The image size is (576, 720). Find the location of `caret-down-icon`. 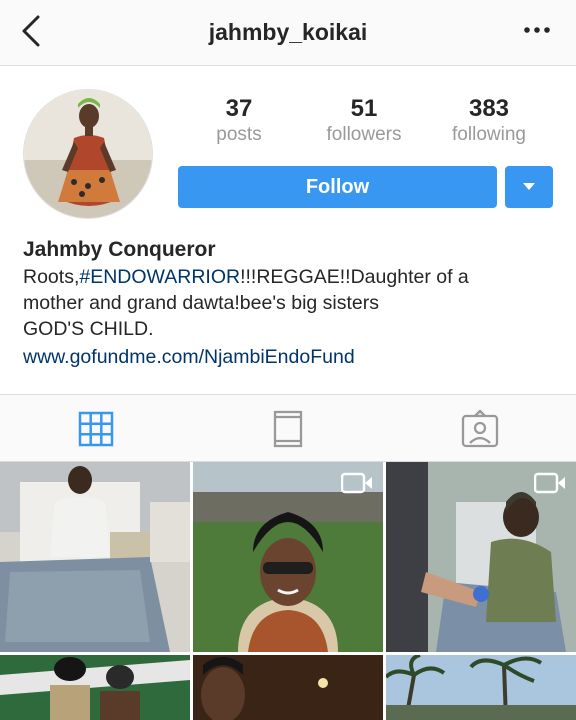

caret-down-icon is located at coordinates (529, 186).